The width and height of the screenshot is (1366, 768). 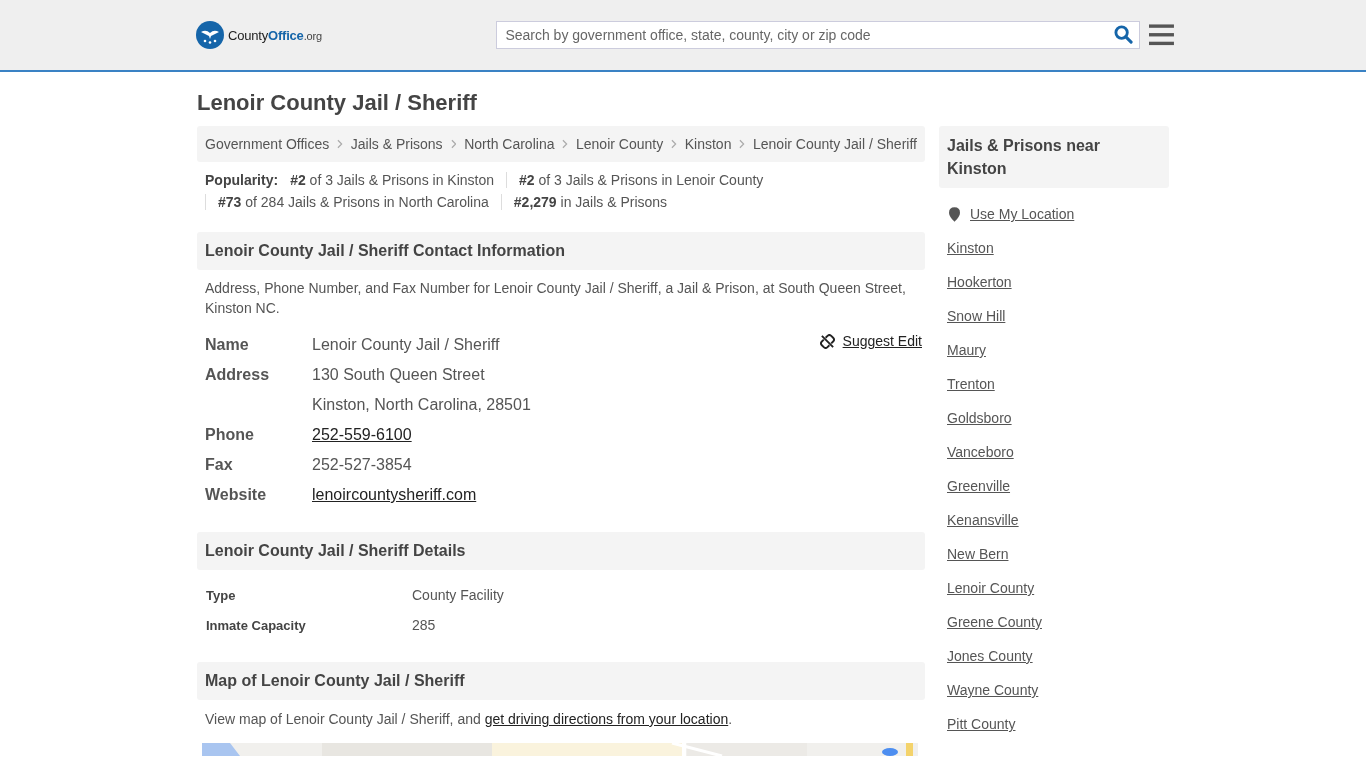 What do you see at coordinates (966, 350) in the screenshot?
I see `nearby-link: Maury` at bounding box center [966, 350].